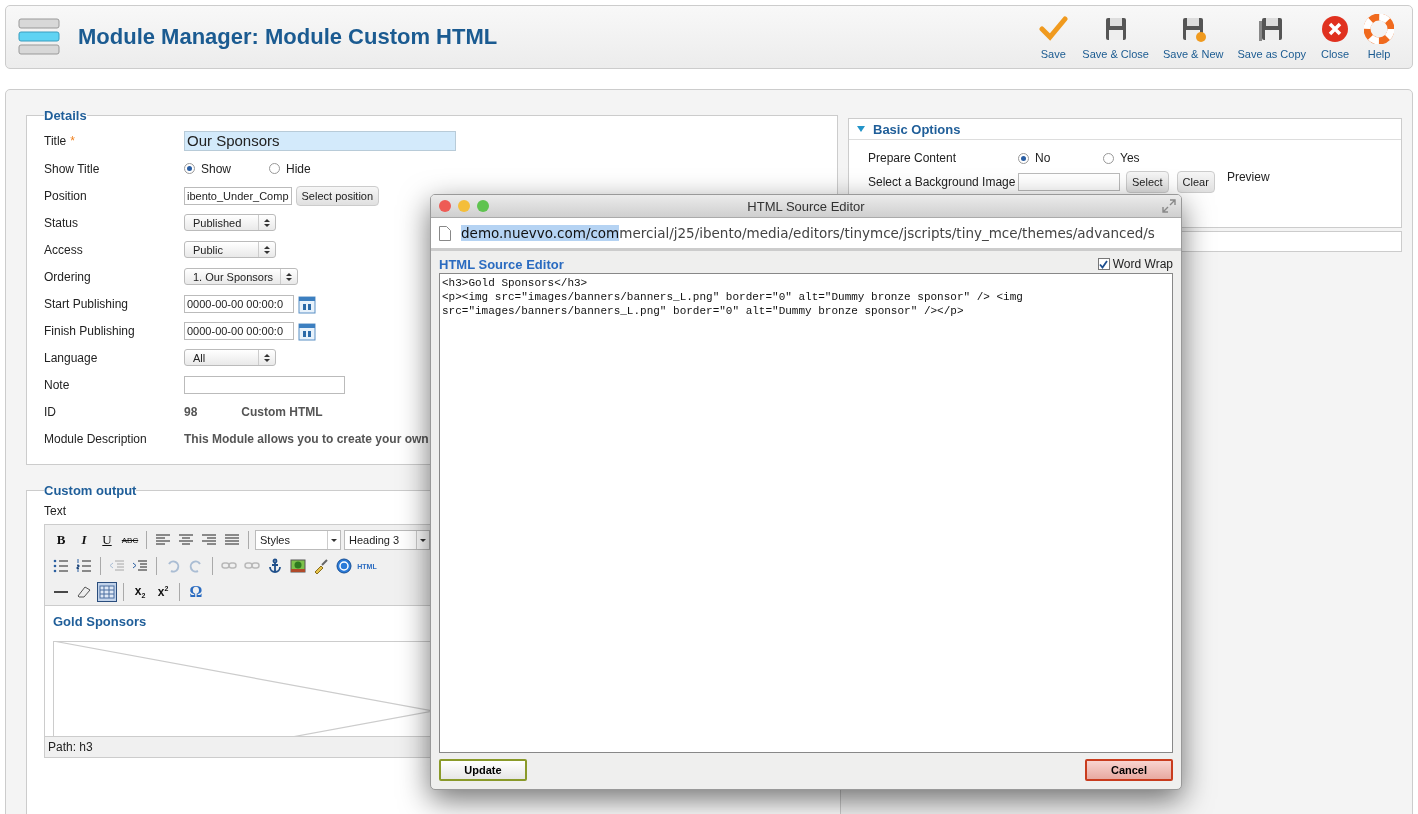 The image size is (1418, 814). Describe the element at coordinates (50, 411) in the screenshot. I see `field-label: ID` at that location.